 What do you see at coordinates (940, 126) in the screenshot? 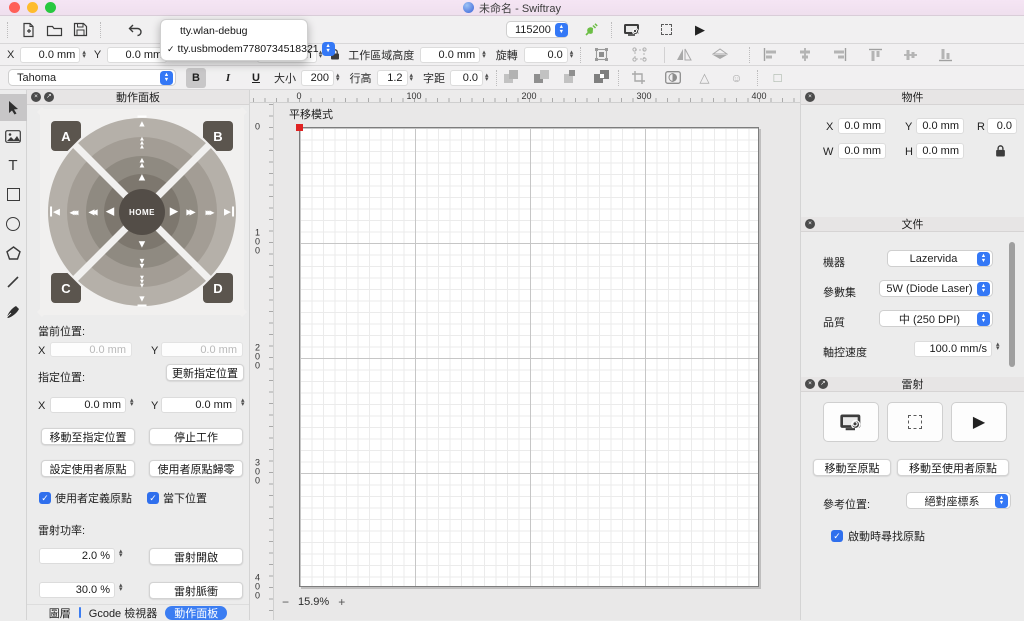
I see `object-y-field: 0.0 mm` at bounding box center [940, 126].